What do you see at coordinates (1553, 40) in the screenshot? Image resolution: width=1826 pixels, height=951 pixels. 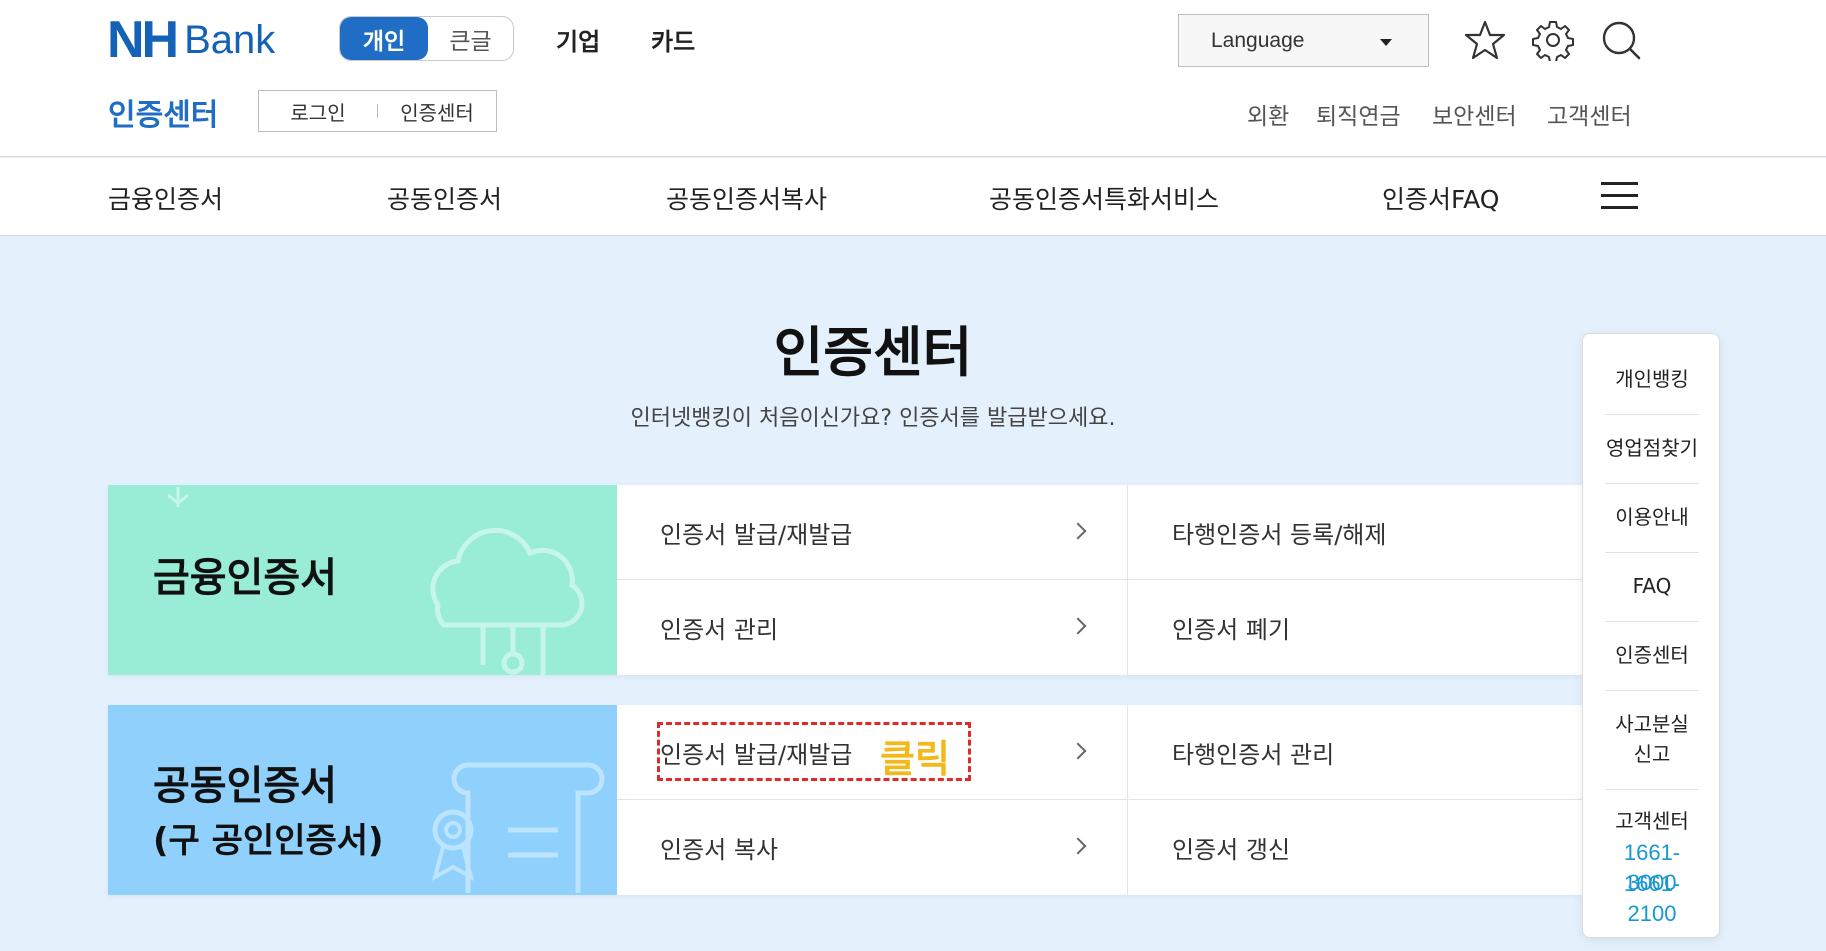 I see `gear-icon` at bounding box center [1553, 40].